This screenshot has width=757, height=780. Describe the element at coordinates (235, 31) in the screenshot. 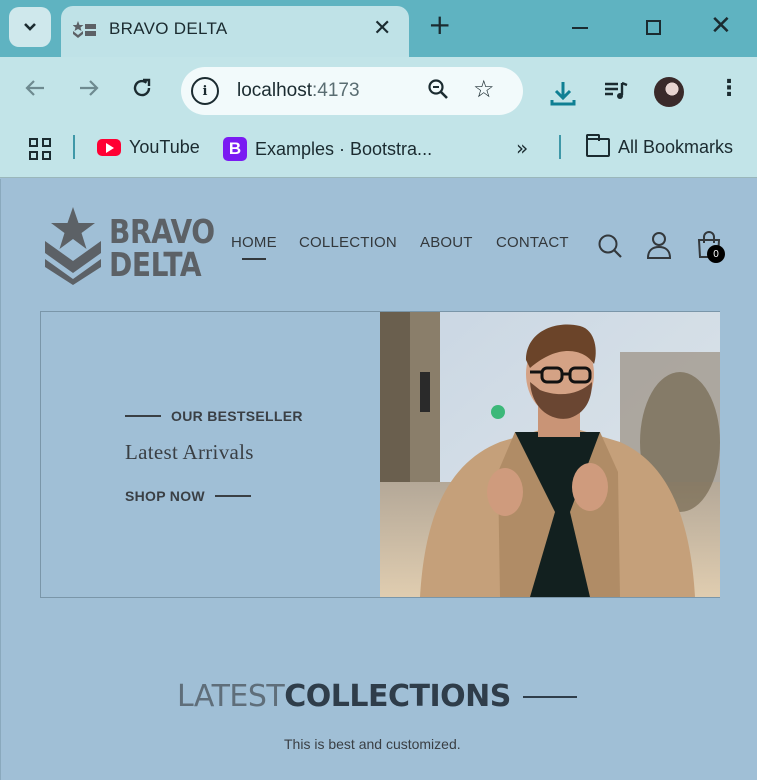

I see `active-tab: BRAVO DELTA ✕` at that location.